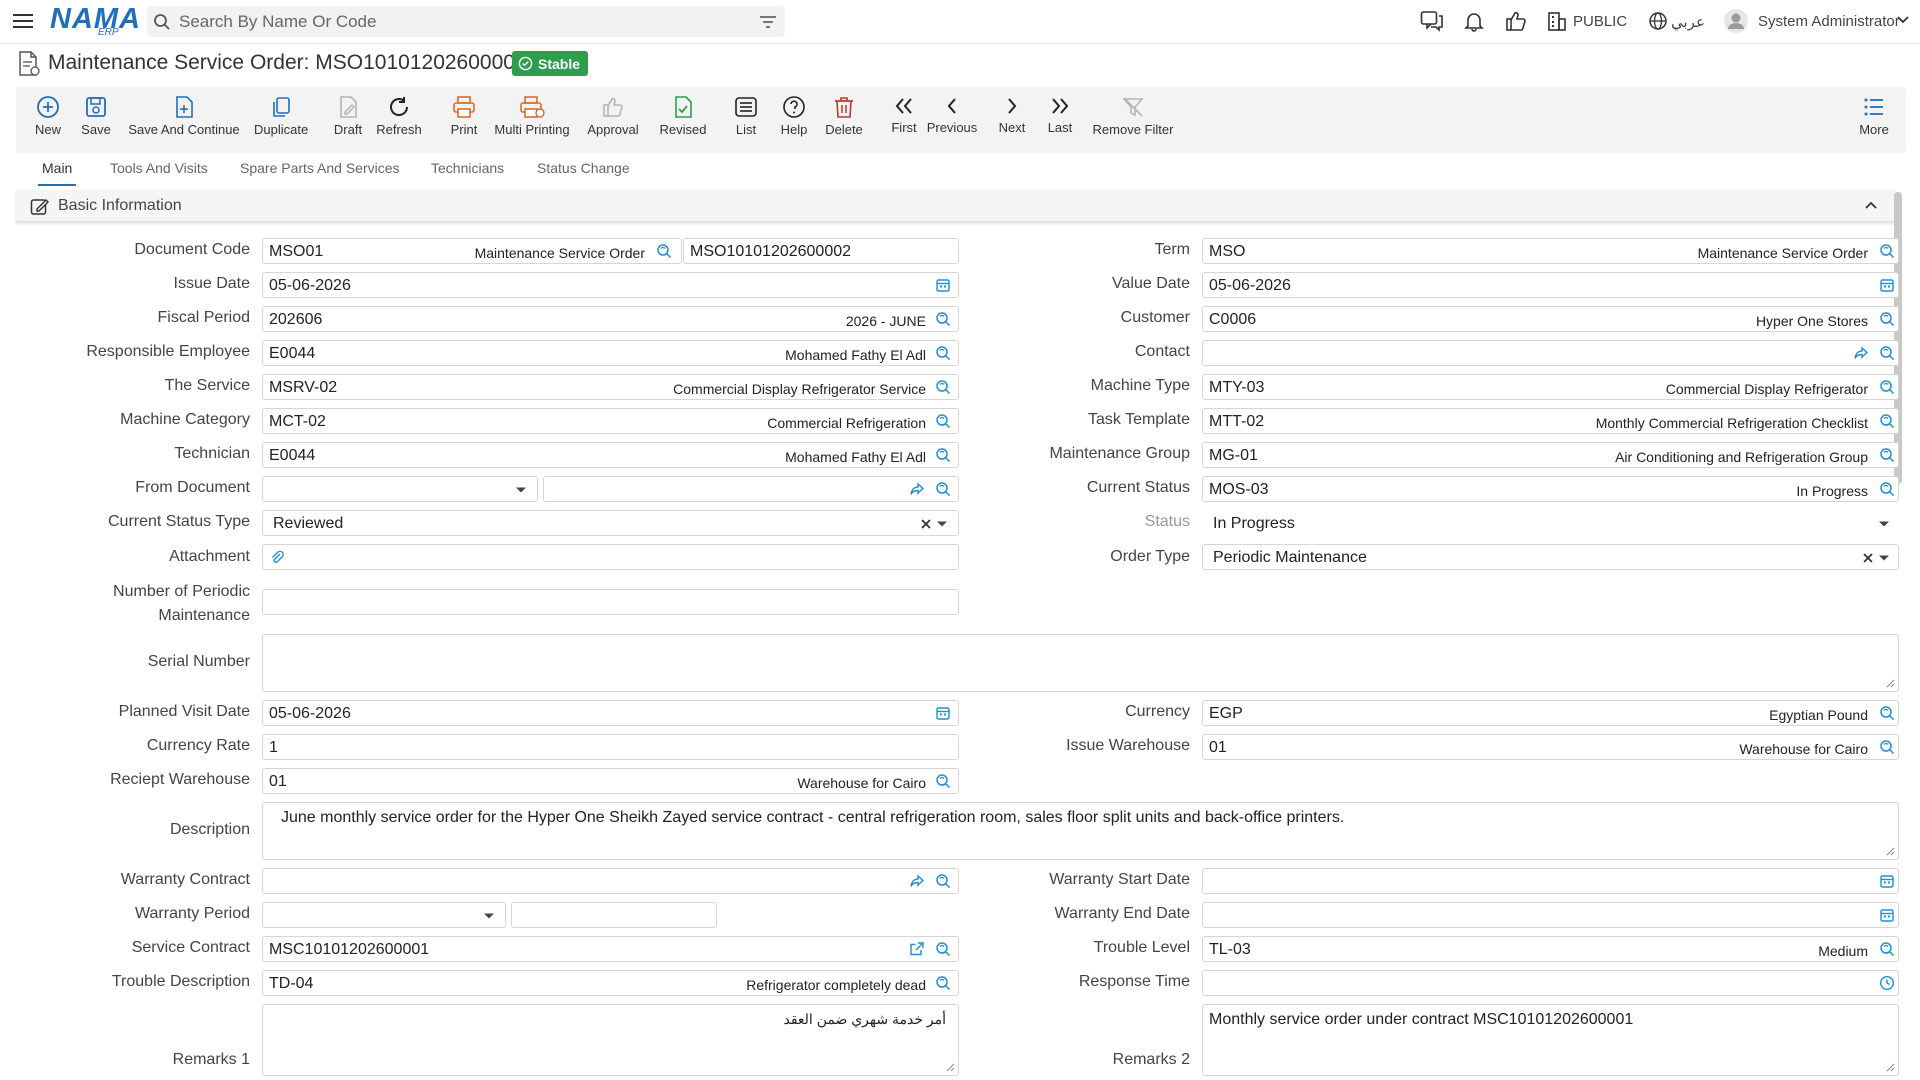  Describe the element at coordinates (1658, 21) in the screenshot. I see `globe-icon` at that location.